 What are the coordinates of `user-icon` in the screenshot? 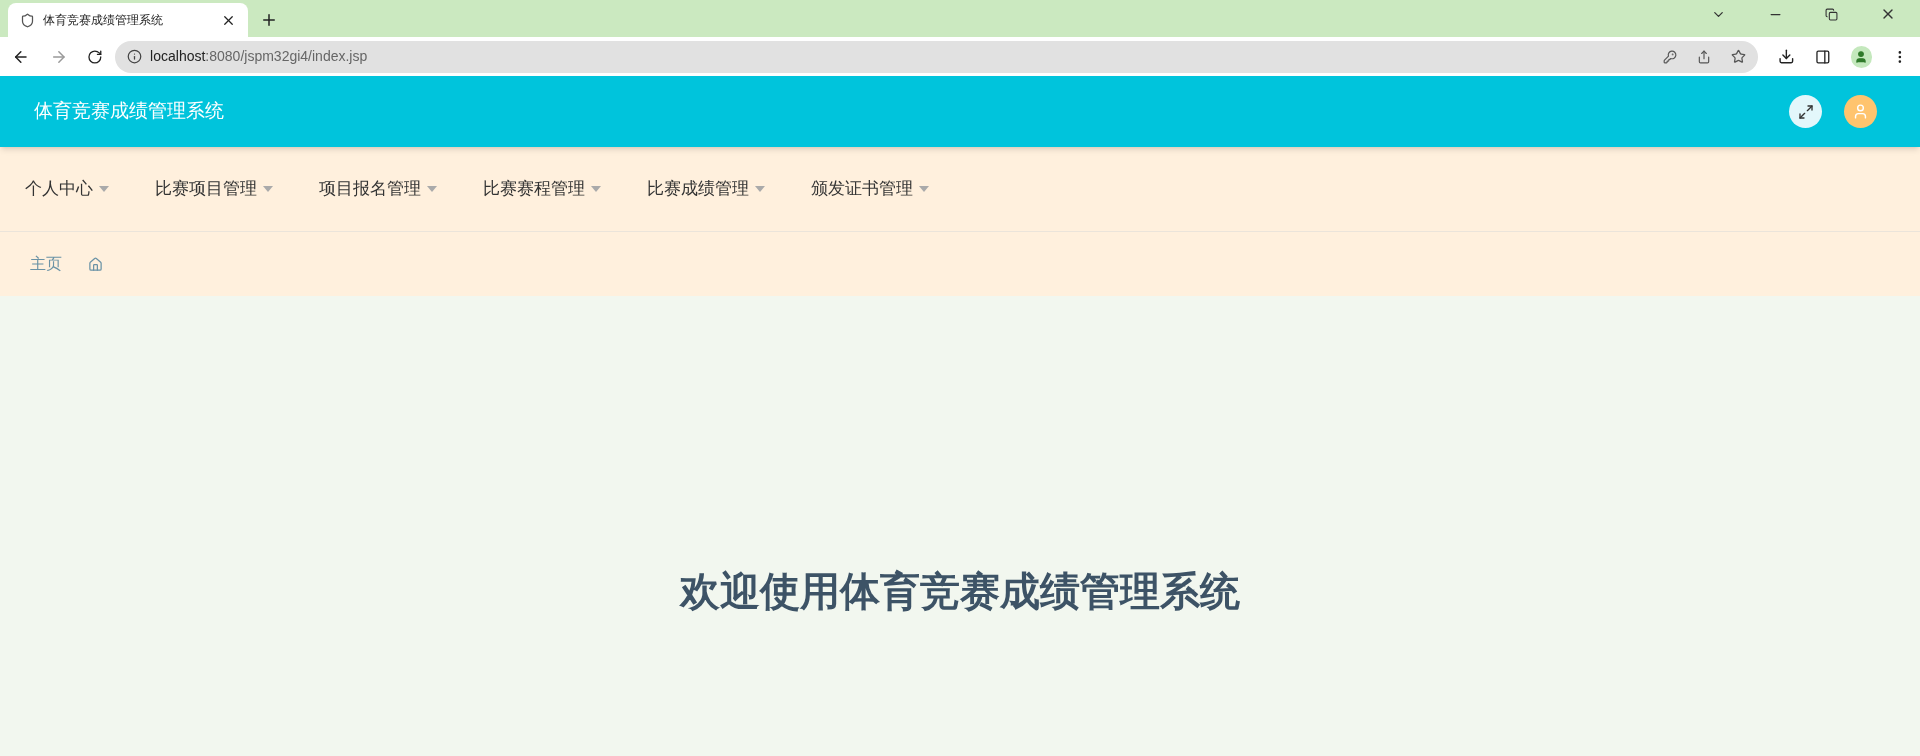 It's located at (1860, 111).